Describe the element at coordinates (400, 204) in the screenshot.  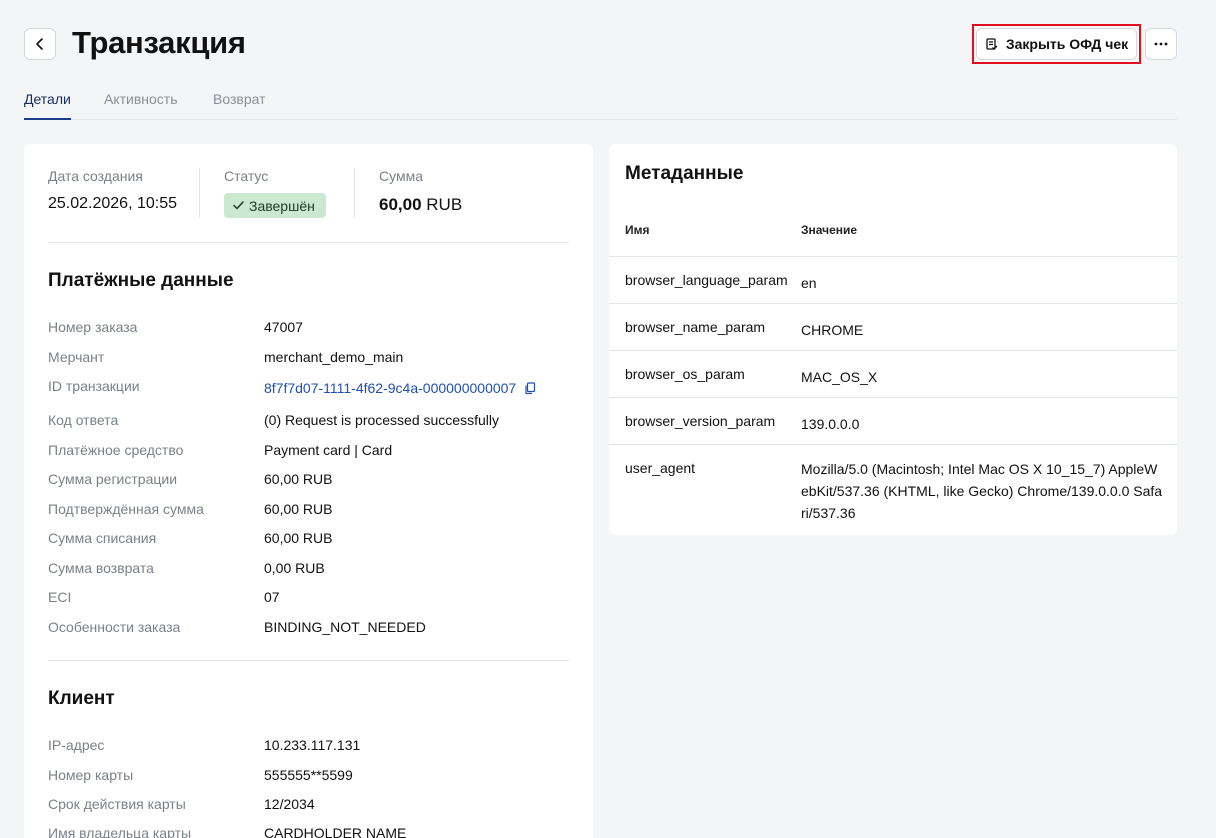
I see `amount-number: 60,00` at that location.